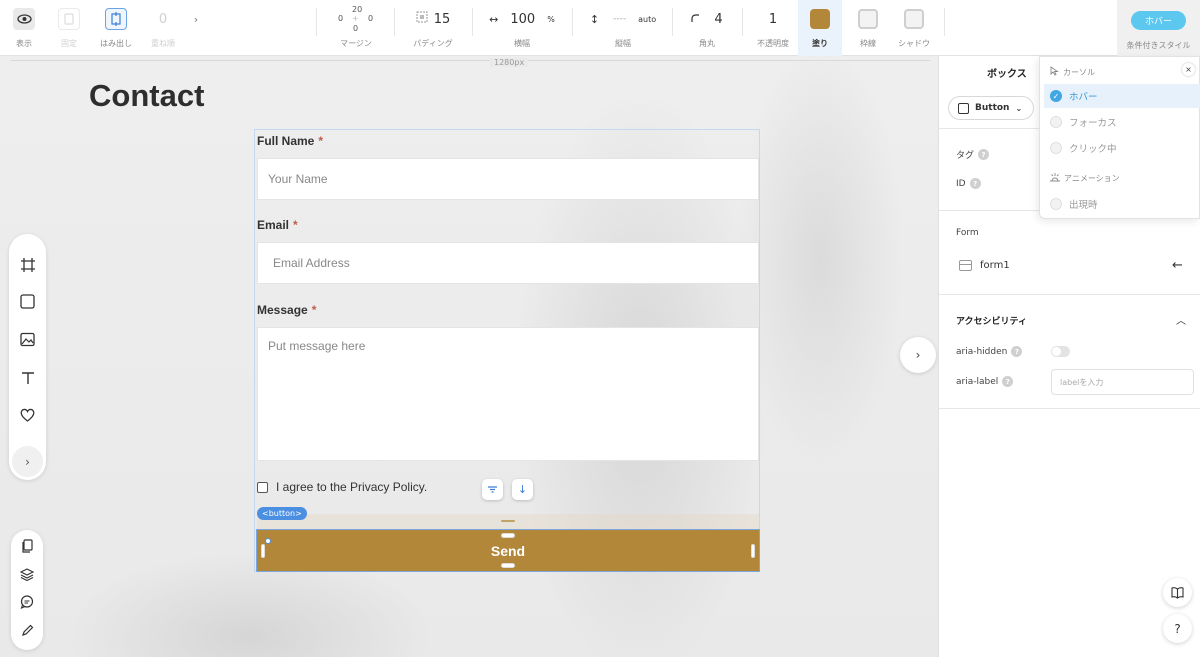 This screenshot has height=657, width=1200. I want to click on height-unit: auto, so click(647, 19).